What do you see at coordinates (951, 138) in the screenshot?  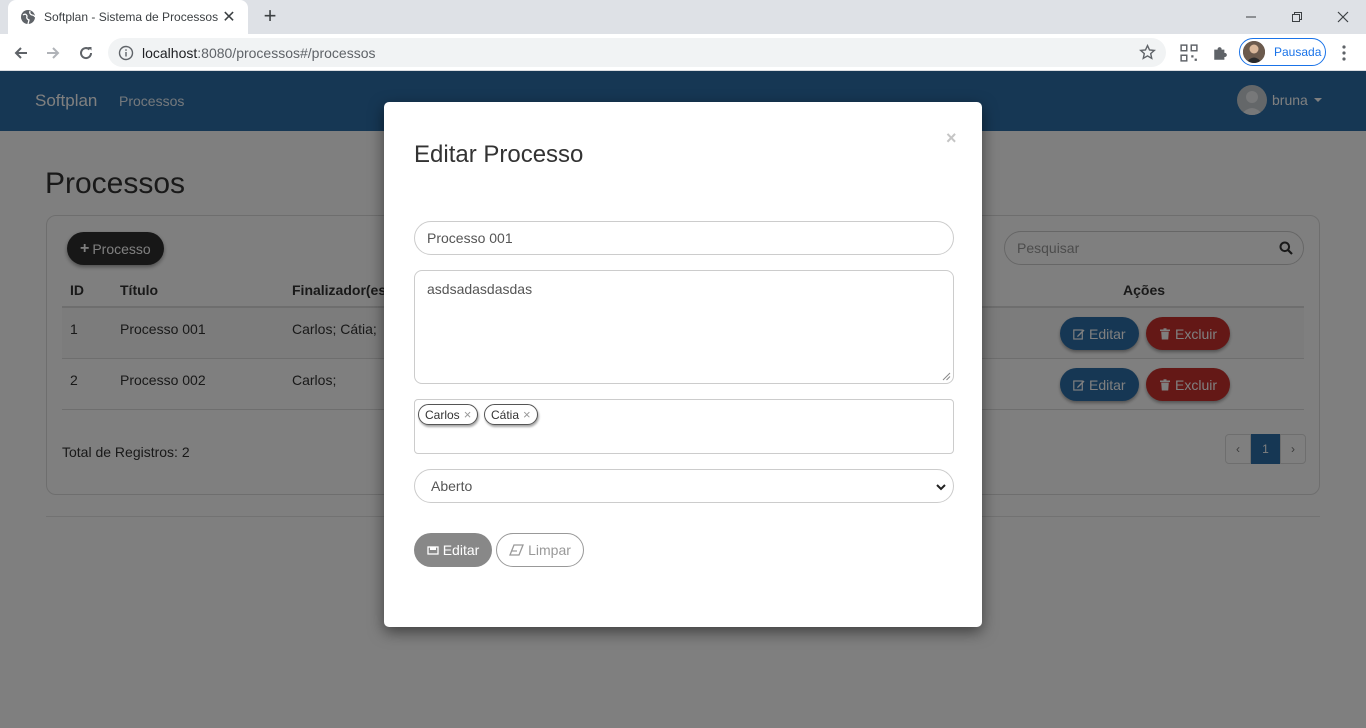 I see `modal-close-icon: ×` at bounding box center [951, 138].